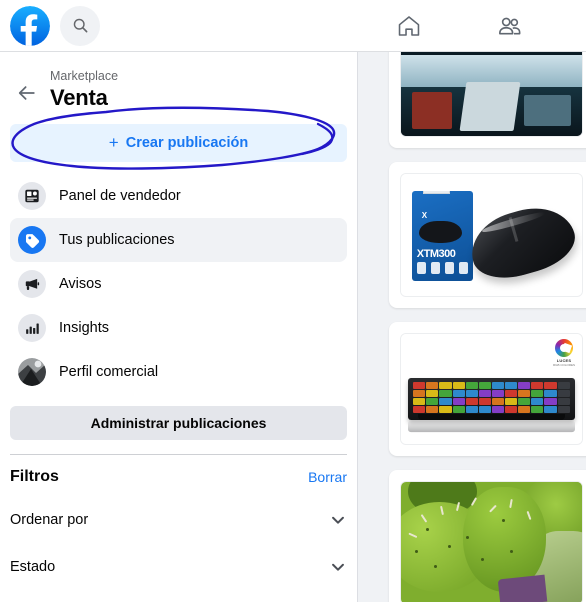 The image size is (586, 602). Describe the element at coordinates (564, 365) in the screenshot. I see `logo-subtext: RGB COLORES` at that location.